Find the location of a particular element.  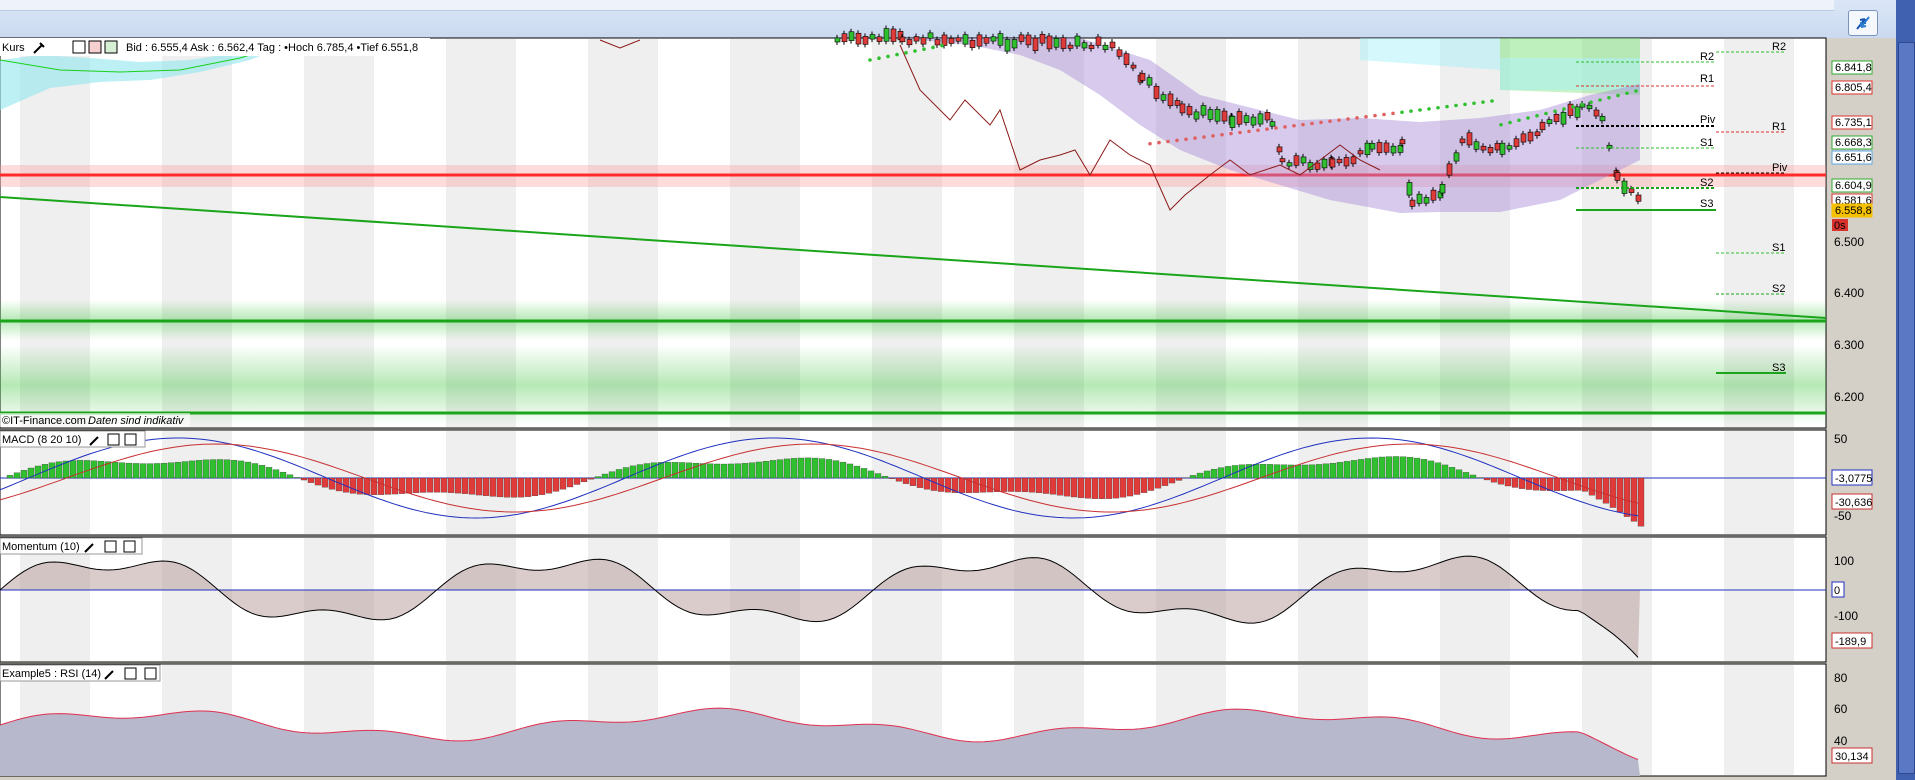

vertical-scrollbar is located at coordinates (1905, 390).